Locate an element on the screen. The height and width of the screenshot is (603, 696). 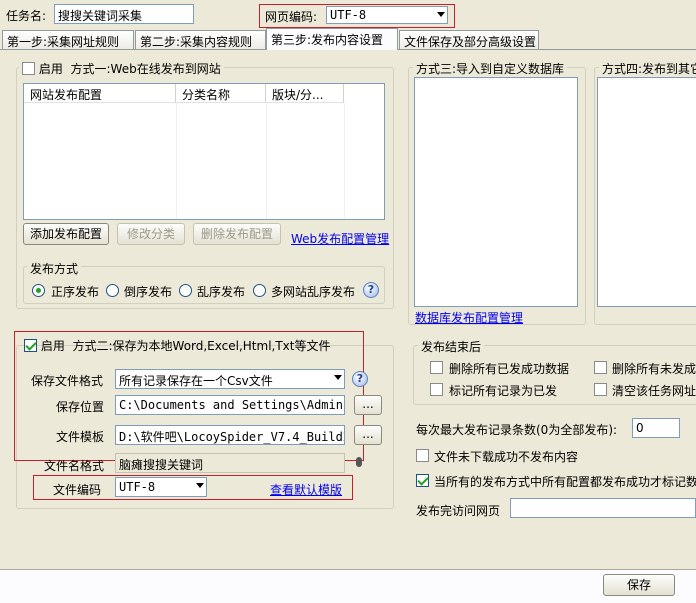
max-records-input: 0 is located at coordinates (656, 428).